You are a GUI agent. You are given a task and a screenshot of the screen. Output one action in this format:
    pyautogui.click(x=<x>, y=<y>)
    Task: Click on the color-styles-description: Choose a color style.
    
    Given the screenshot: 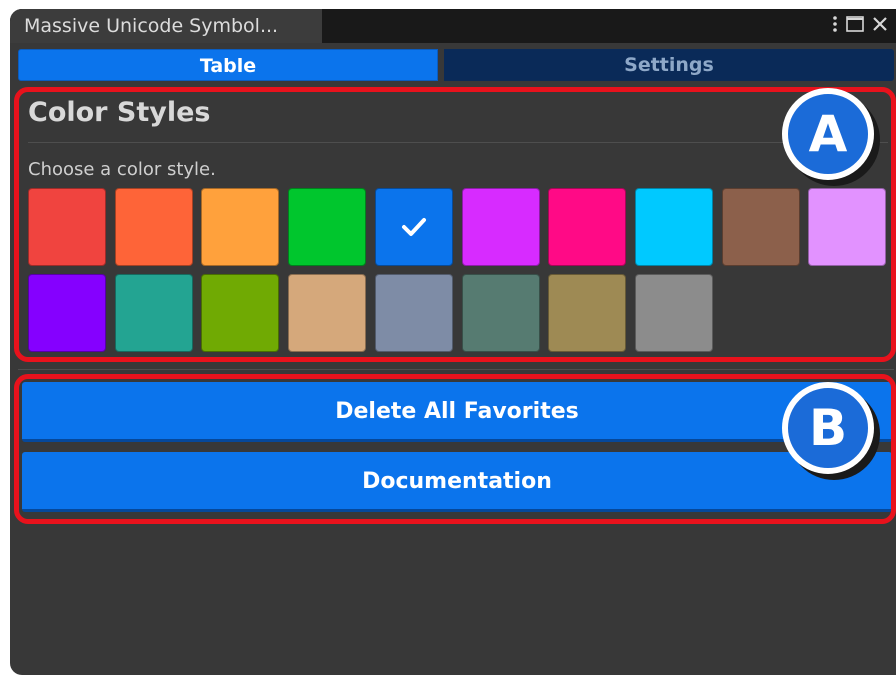 What is the action you would take?
    pyautogui.click(x=122, y=169)
    